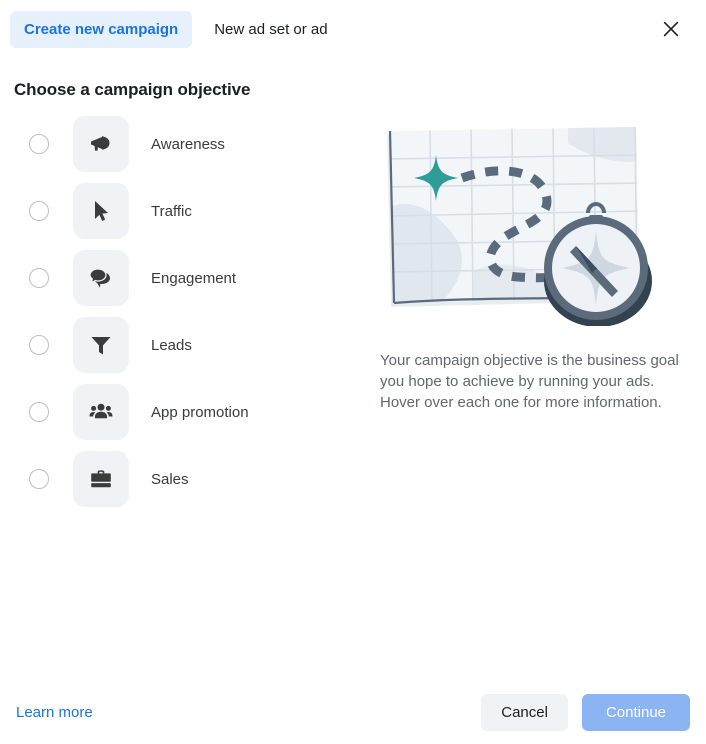 The height and width of the screenshot is (744, 706). Describe the element at coordinates (523, 223) in the screenshot. I see `map-with-compass-illustration` at that location.